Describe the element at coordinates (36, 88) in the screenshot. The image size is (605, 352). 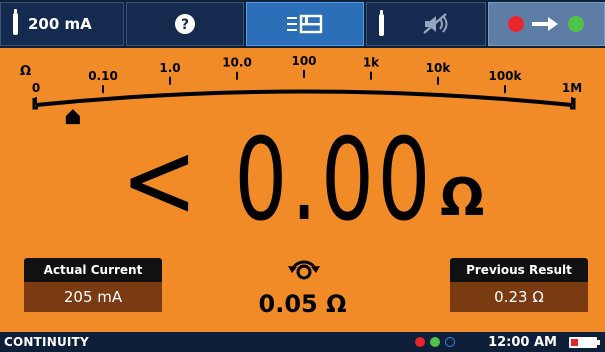
I see `scale-tick-label: 0` at that location.